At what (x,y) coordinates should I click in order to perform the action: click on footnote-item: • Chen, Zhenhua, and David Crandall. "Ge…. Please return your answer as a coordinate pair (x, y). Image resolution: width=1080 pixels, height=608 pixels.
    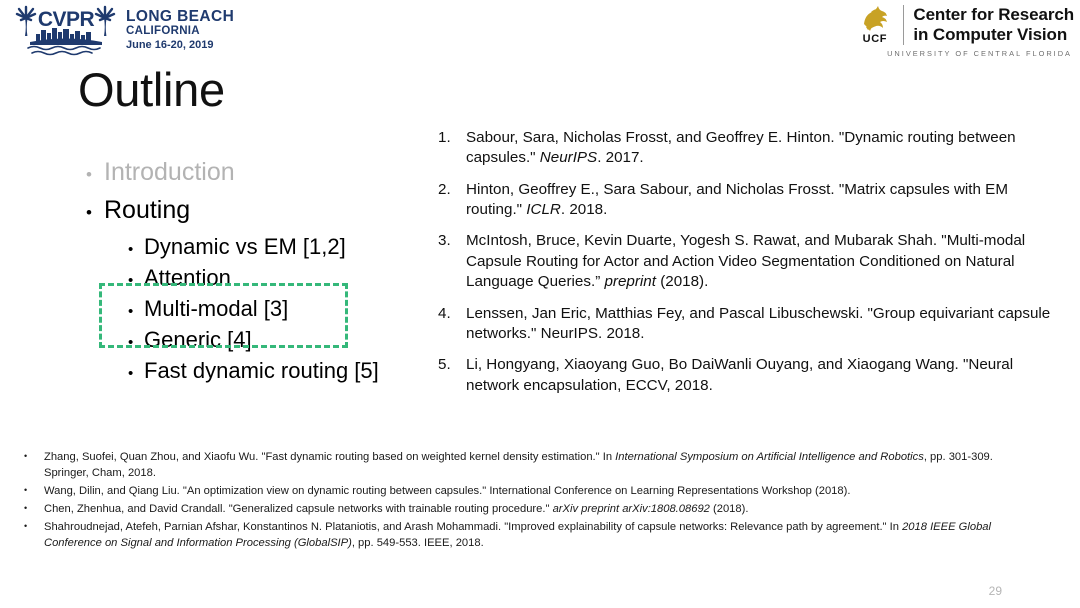
    Looking at the image, I should click on (518, 510).